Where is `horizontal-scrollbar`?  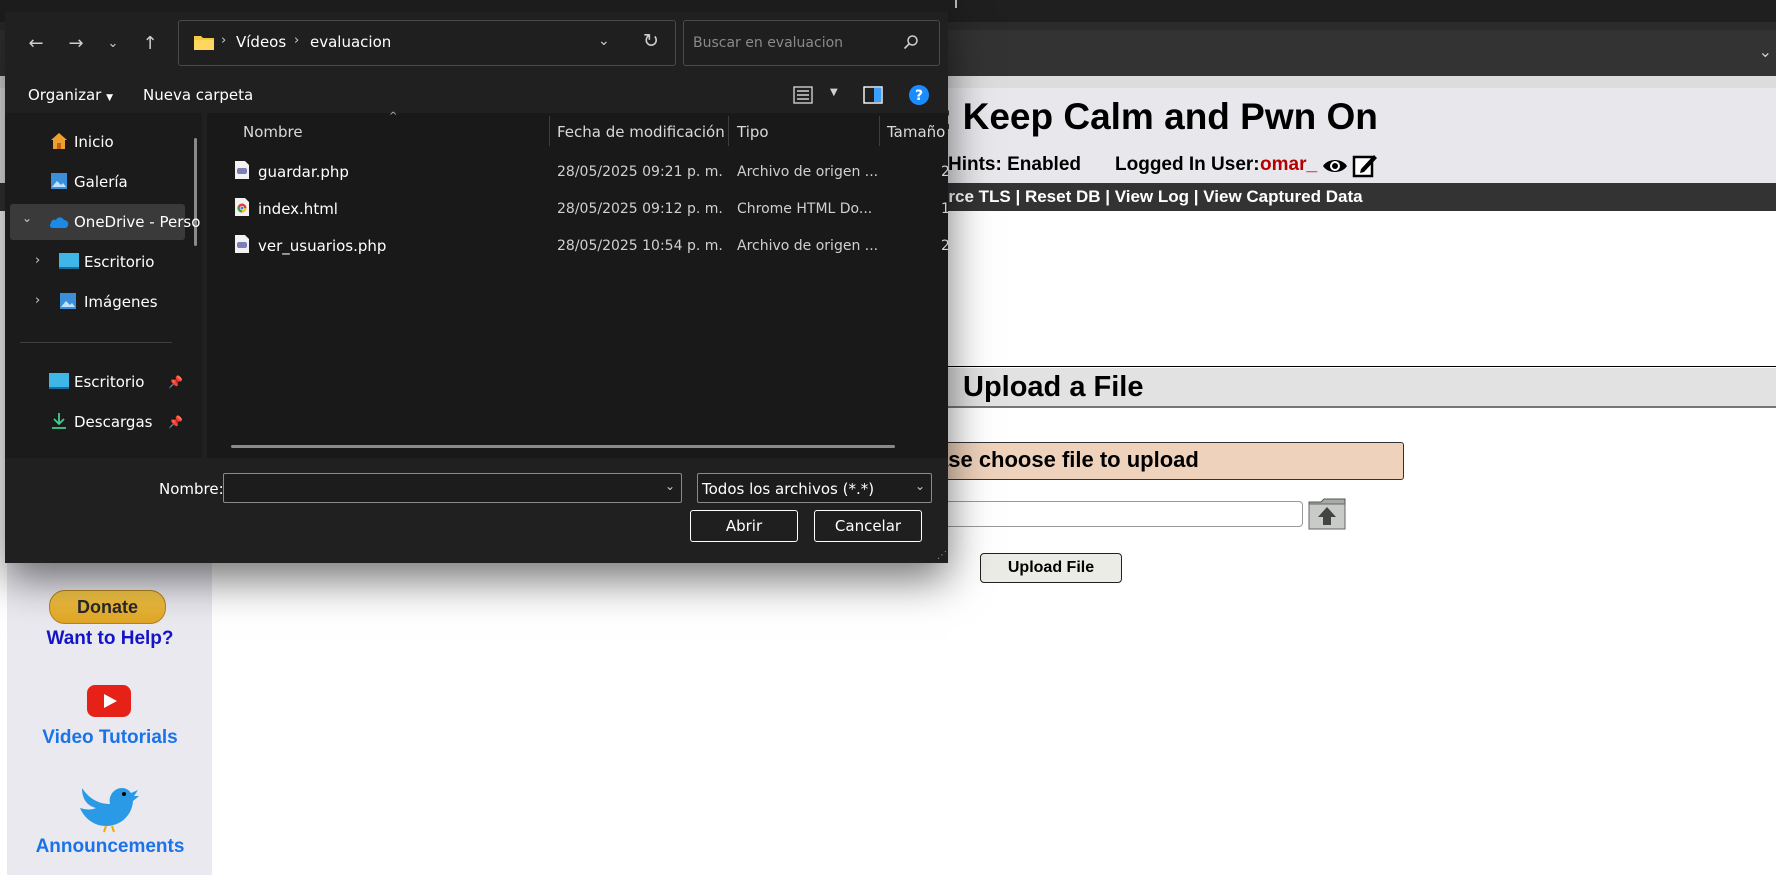 horizontal-scrollbar is located at coordinates (563, 446).